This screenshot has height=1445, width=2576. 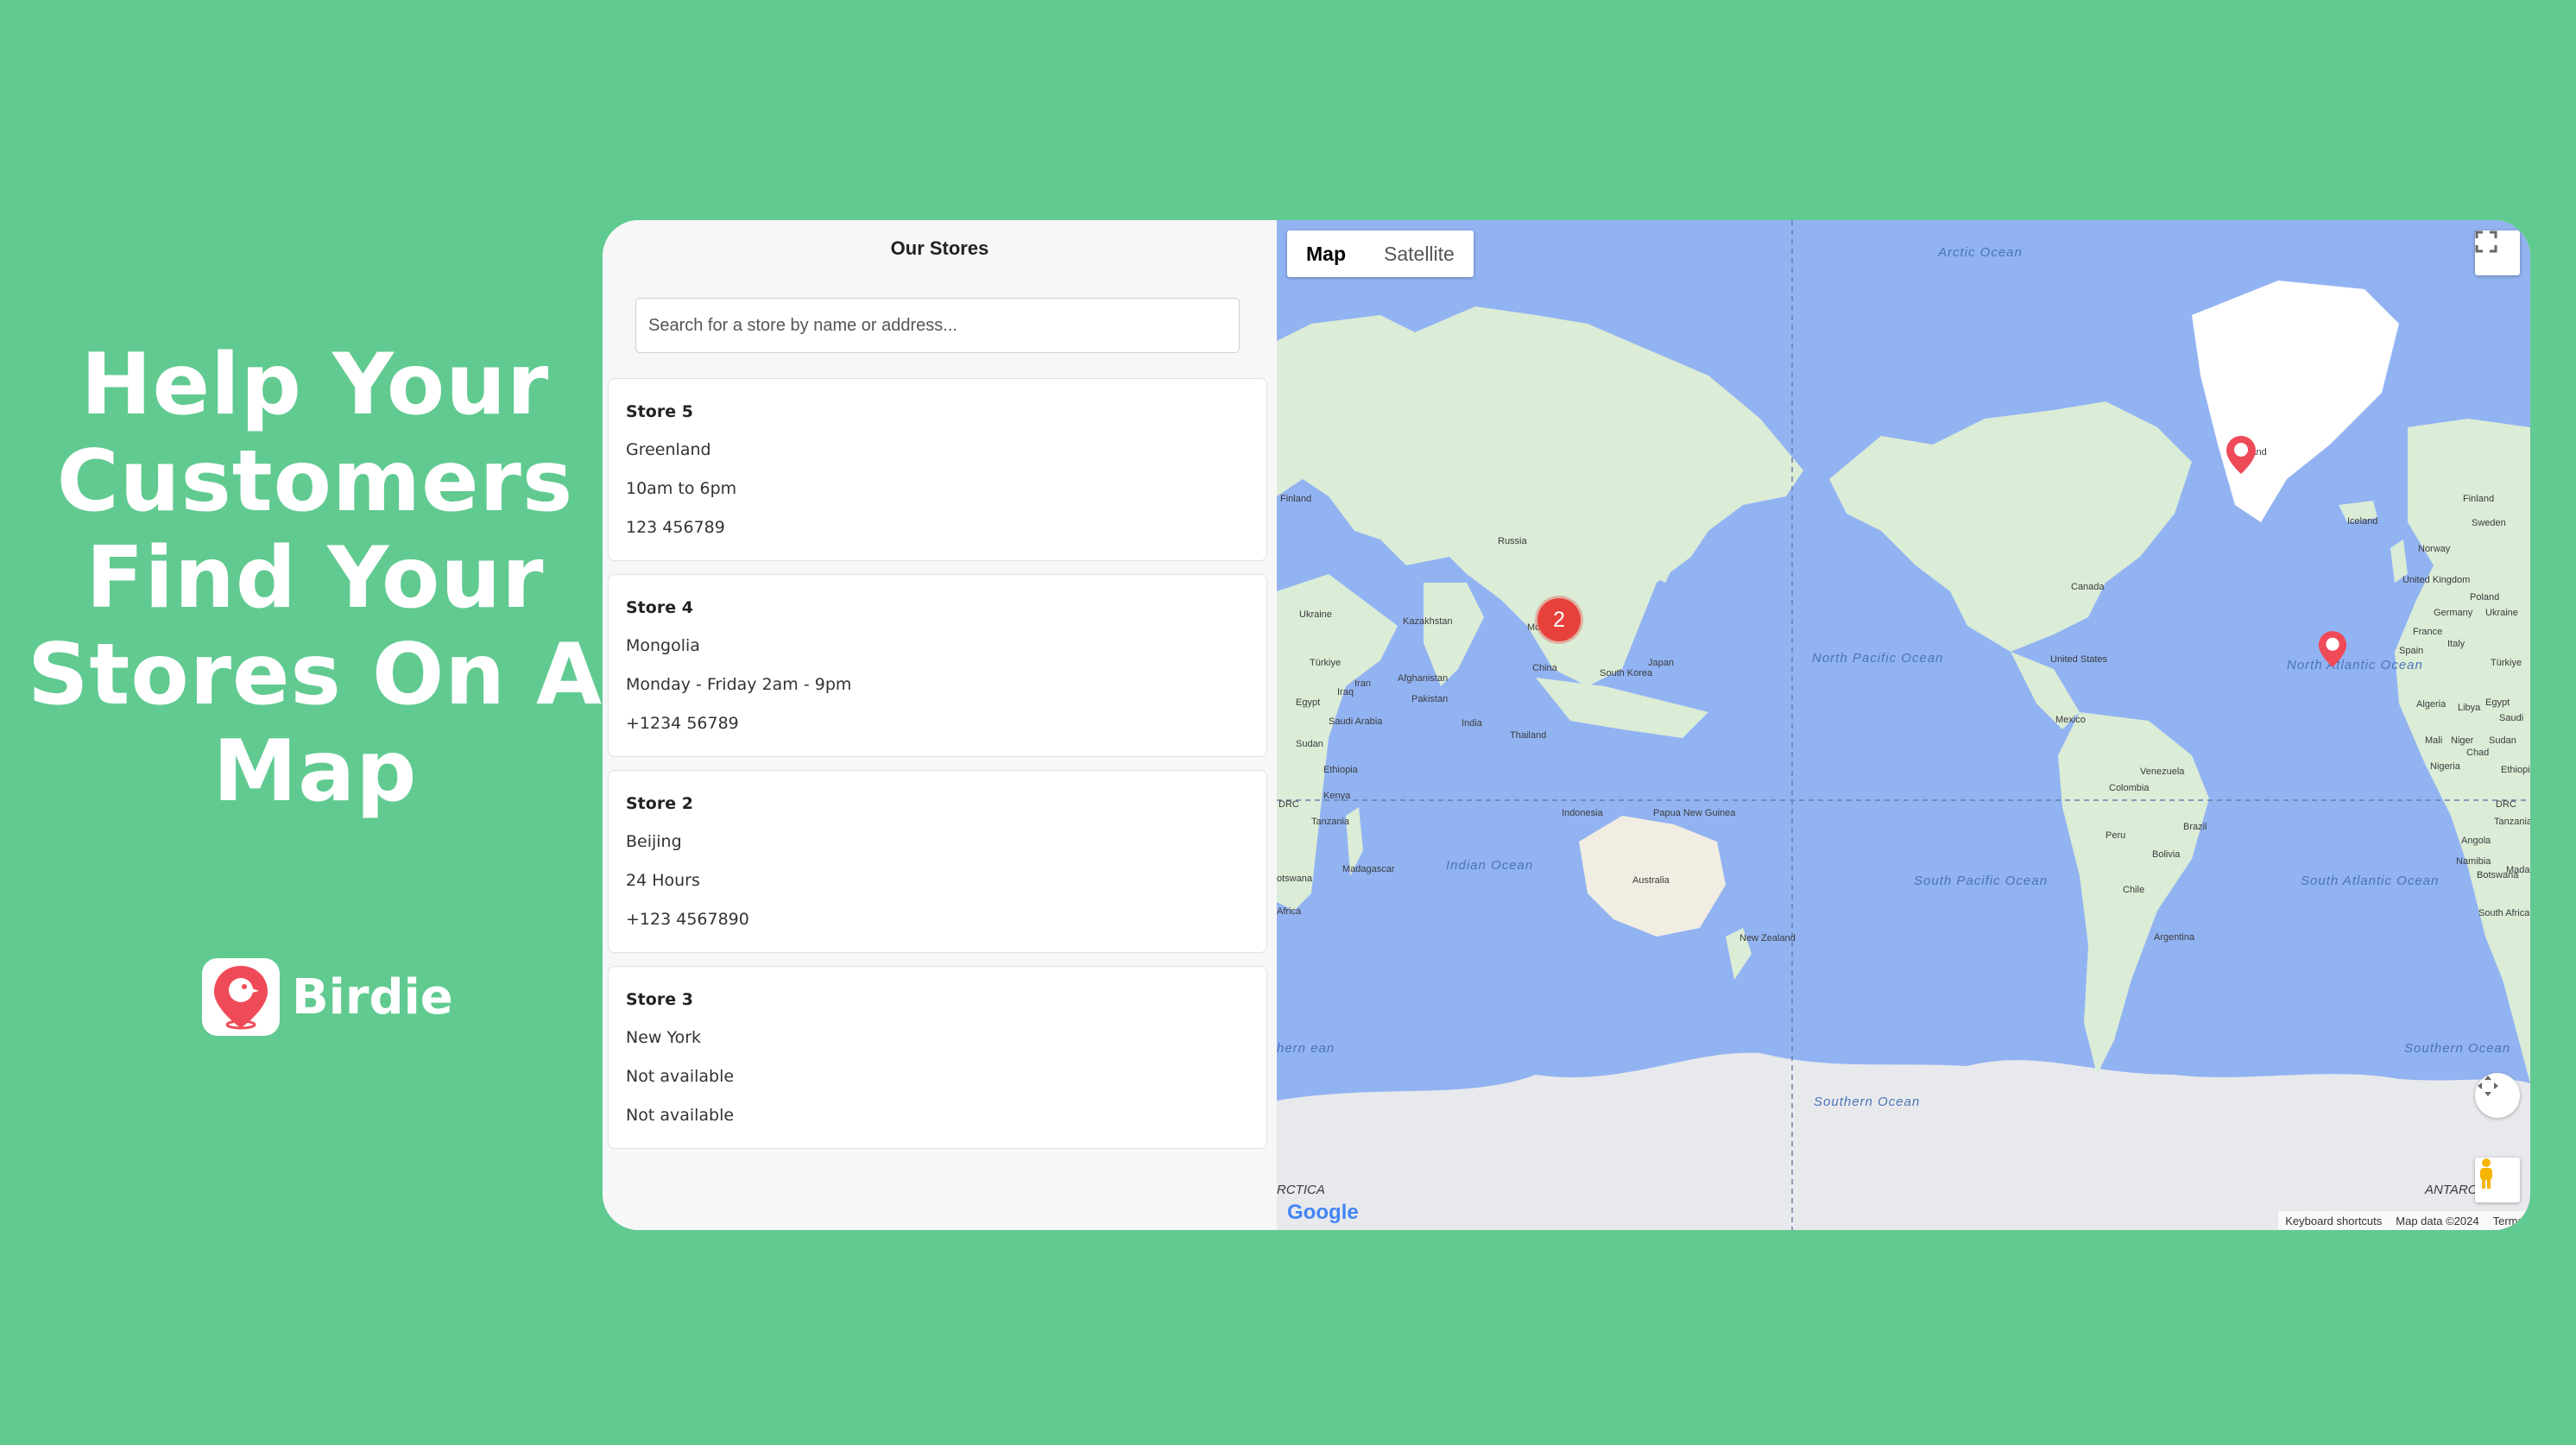 I want to click on madagascar-right-label: Mada, so click(x=2518, y=870).